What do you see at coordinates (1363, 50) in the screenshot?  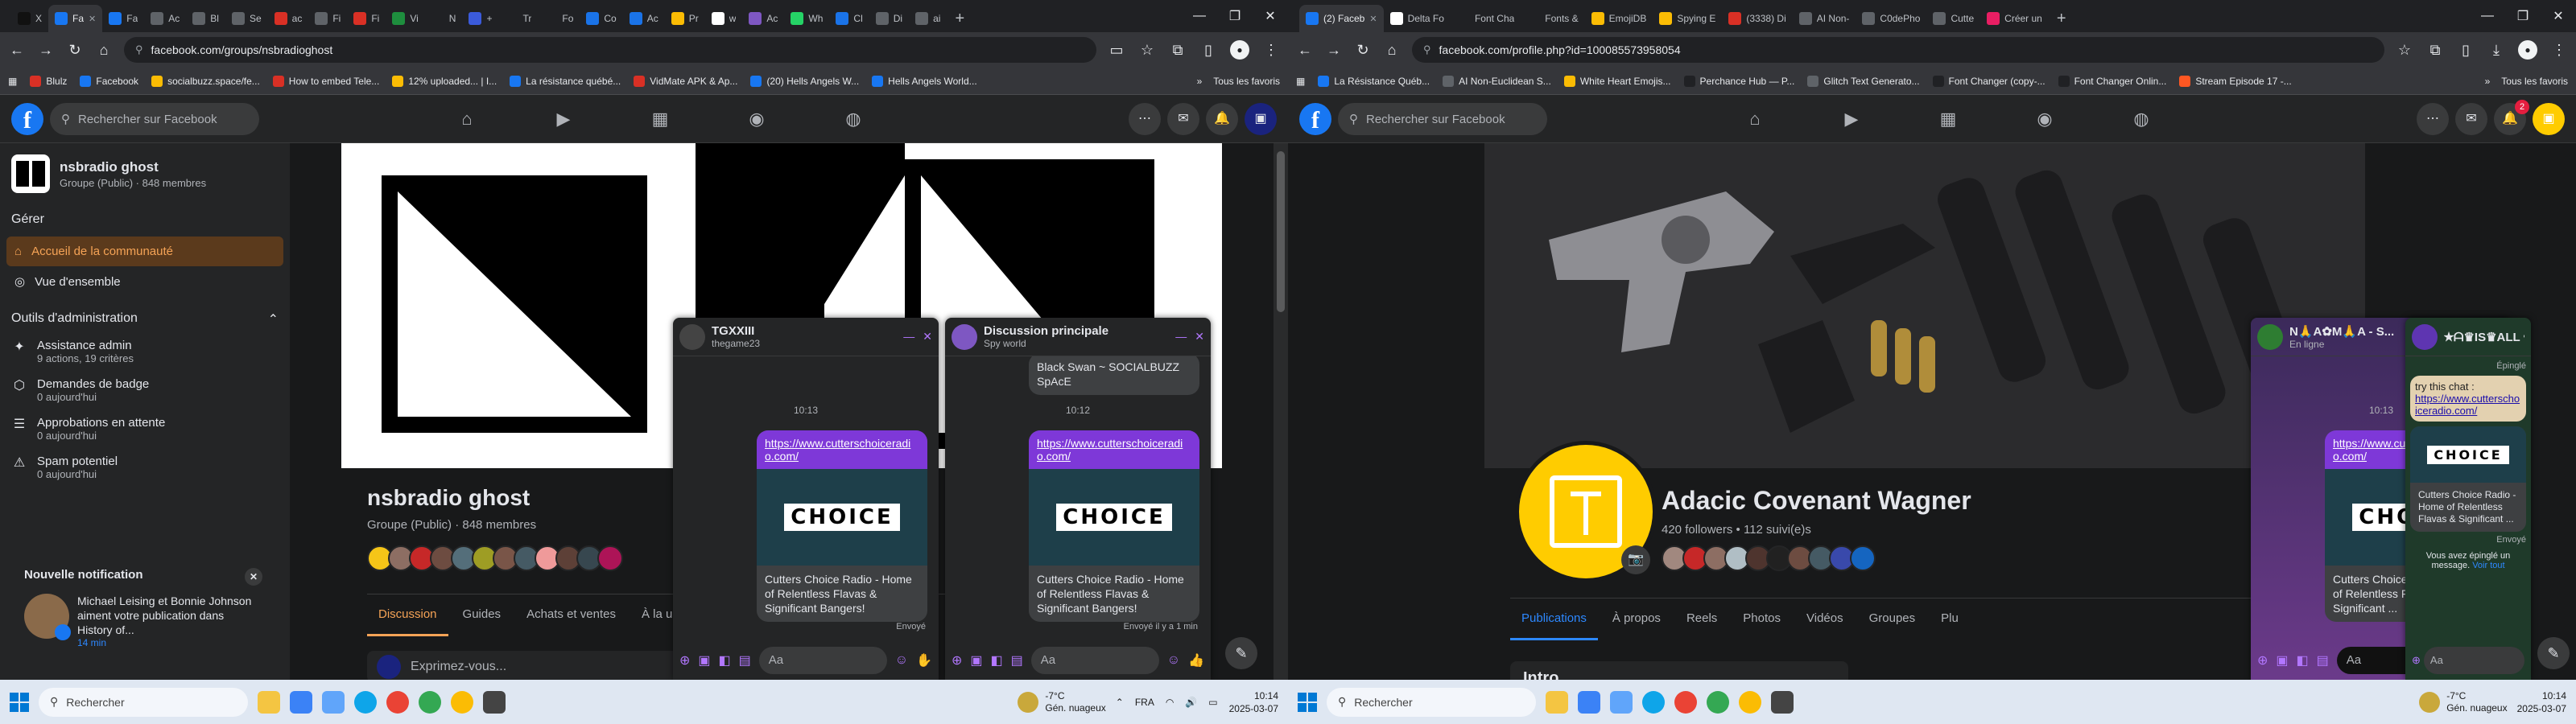 I see `reload-icon: ↻` at bounding box center [1363, 50].